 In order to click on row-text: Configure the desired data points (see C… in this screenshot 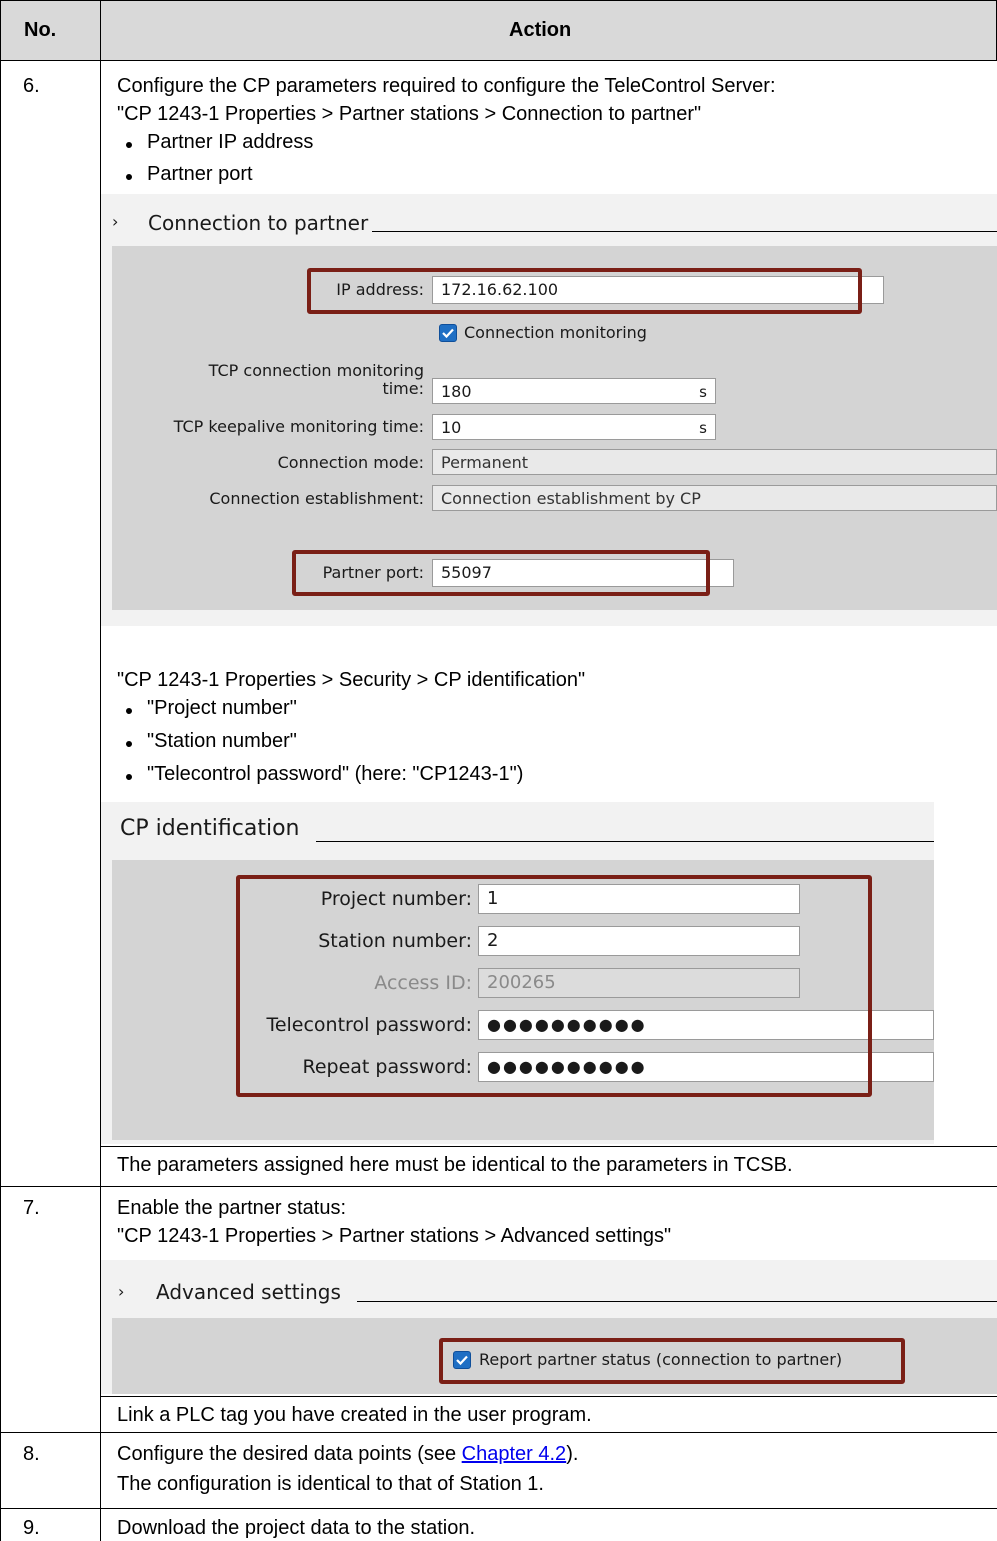, I will do `click(347, 1454)`.